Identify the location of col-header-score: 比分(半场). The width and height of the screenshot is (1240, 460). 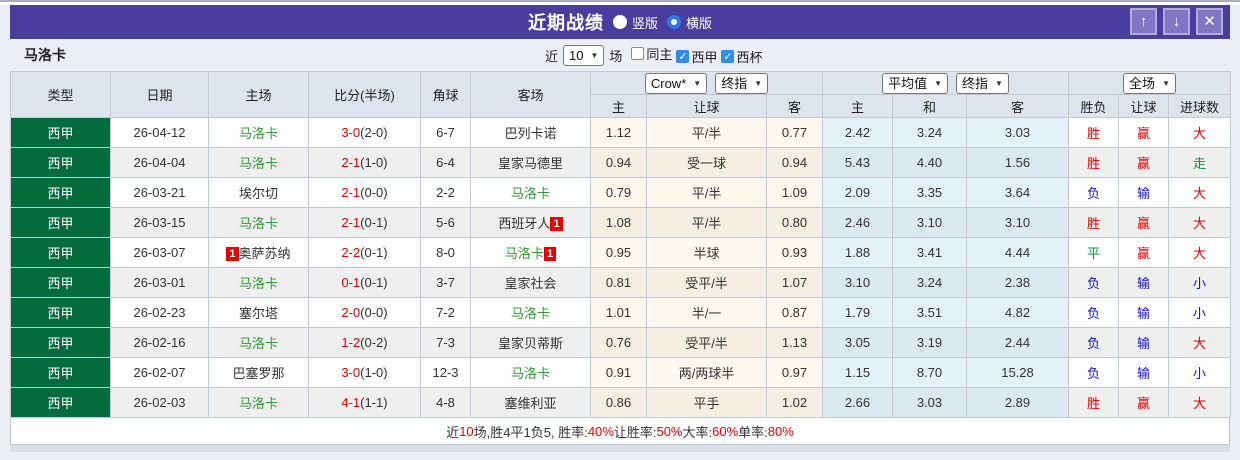
(364, 94).